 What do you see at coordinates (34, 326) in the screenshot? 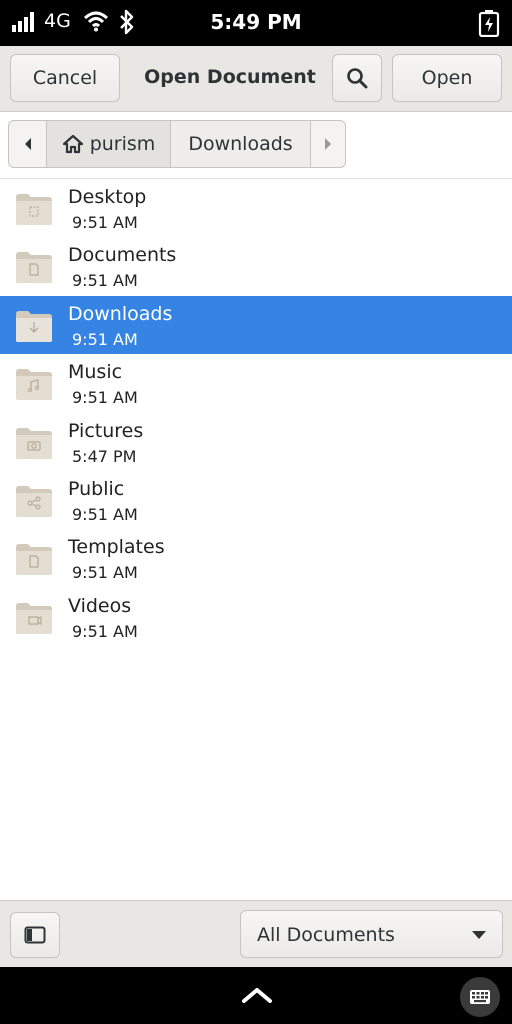
I see `downloads-folder-icon` at bounding box center [34, 326].